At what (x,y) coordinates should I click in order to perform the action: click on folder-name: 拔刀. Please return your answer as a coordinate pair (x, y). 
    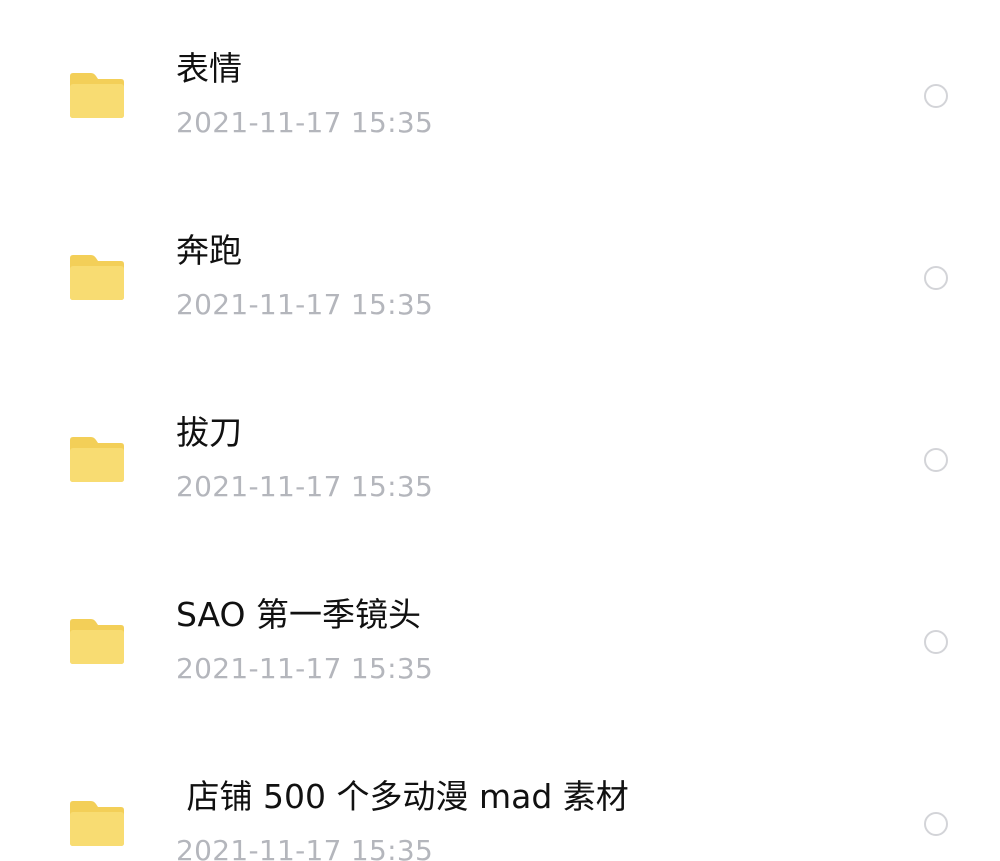
    Looking at the image, I should click on (209, 432).